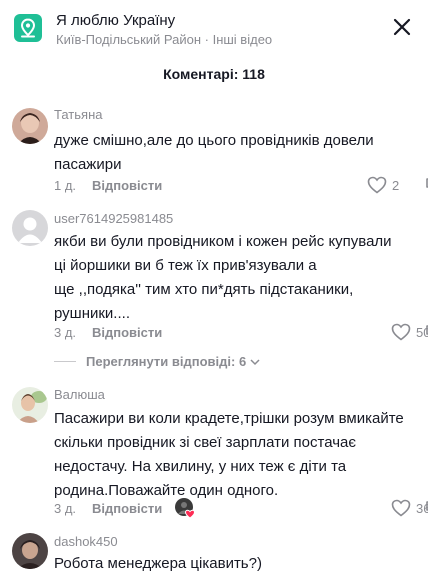 This screenshot has height=576, width=428. I want to click on like-button: 2, so click(383, 185).